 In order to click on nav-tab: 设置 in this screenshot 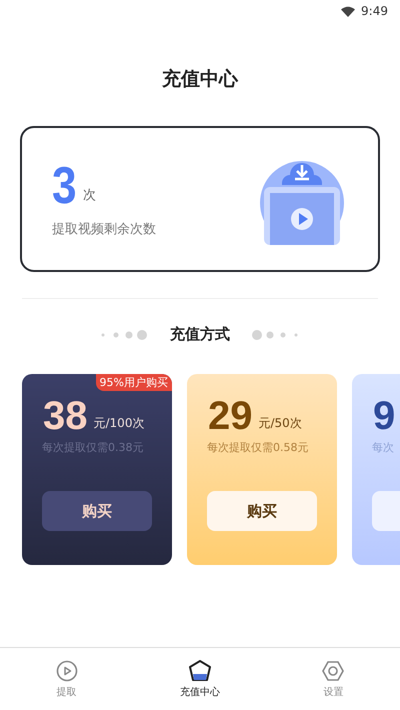, I will do `click(333, 679)`.